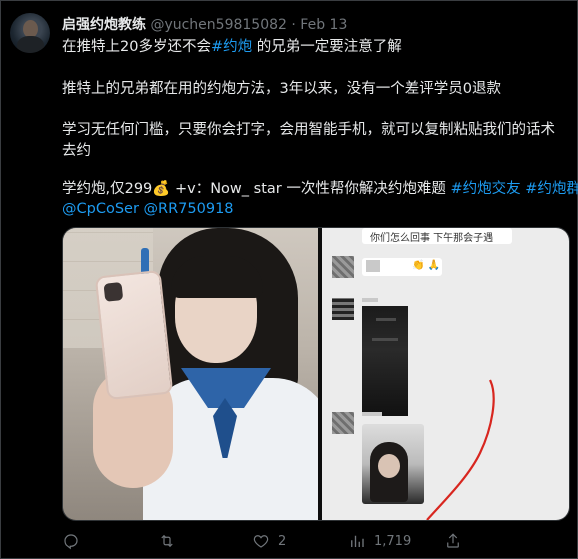  I want to click on hashtag-link: #约炮群, so click(551, 189).